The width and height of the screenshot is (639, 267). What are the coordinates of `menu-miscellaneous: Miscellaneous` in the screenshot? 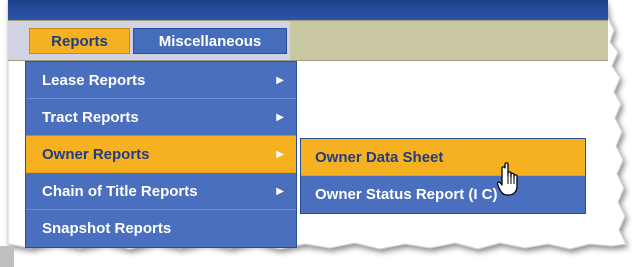 It's located at (210, 41).